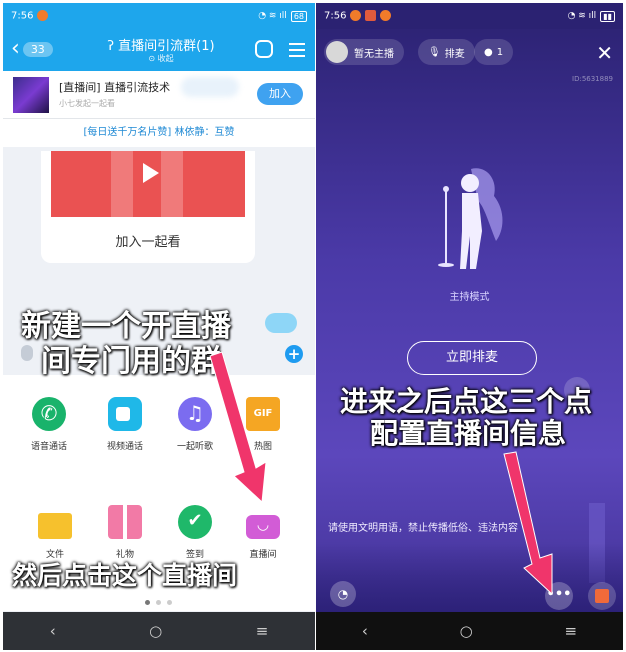 The image size is (626, 652). I want to click on grid-label: 语音通话, so click(48, 447).